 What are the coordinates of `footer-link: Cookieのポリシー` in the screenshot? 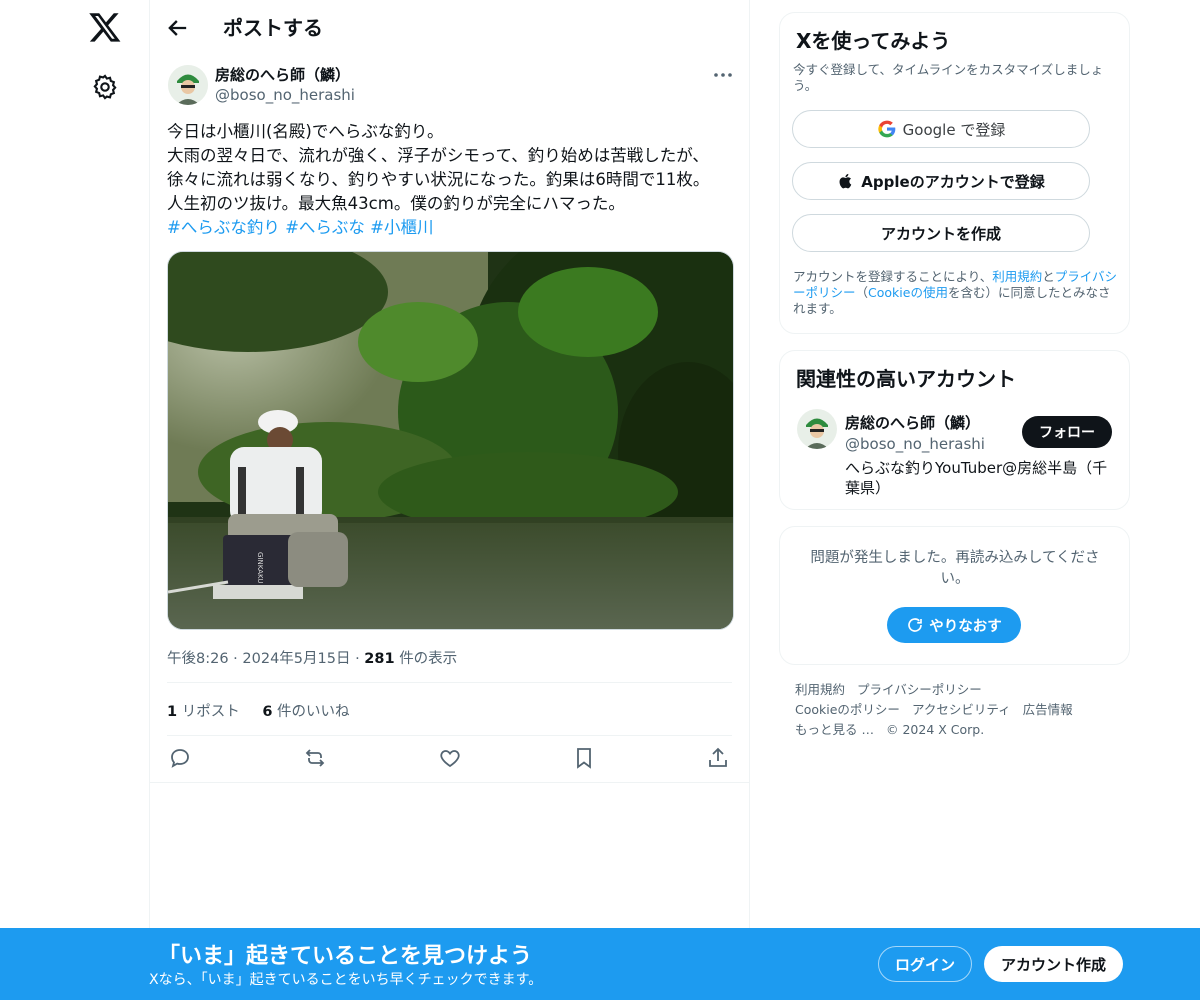 It's located at (847, 709).